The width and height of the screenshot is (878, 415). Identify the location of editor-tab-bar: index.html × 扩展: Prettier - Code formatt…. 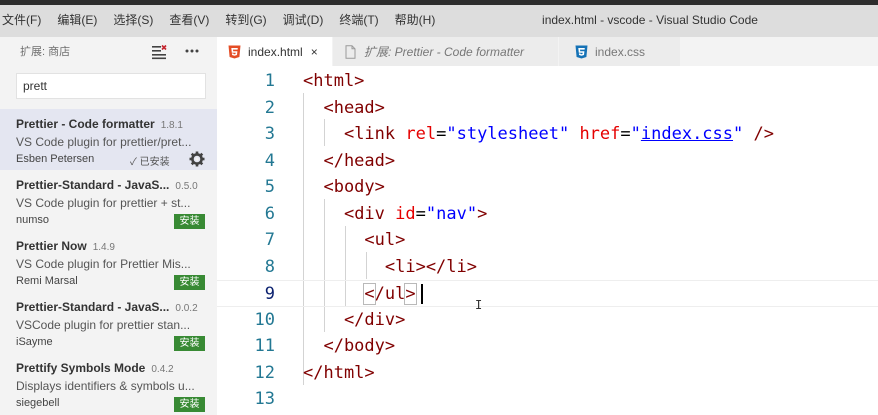
(547, 51).